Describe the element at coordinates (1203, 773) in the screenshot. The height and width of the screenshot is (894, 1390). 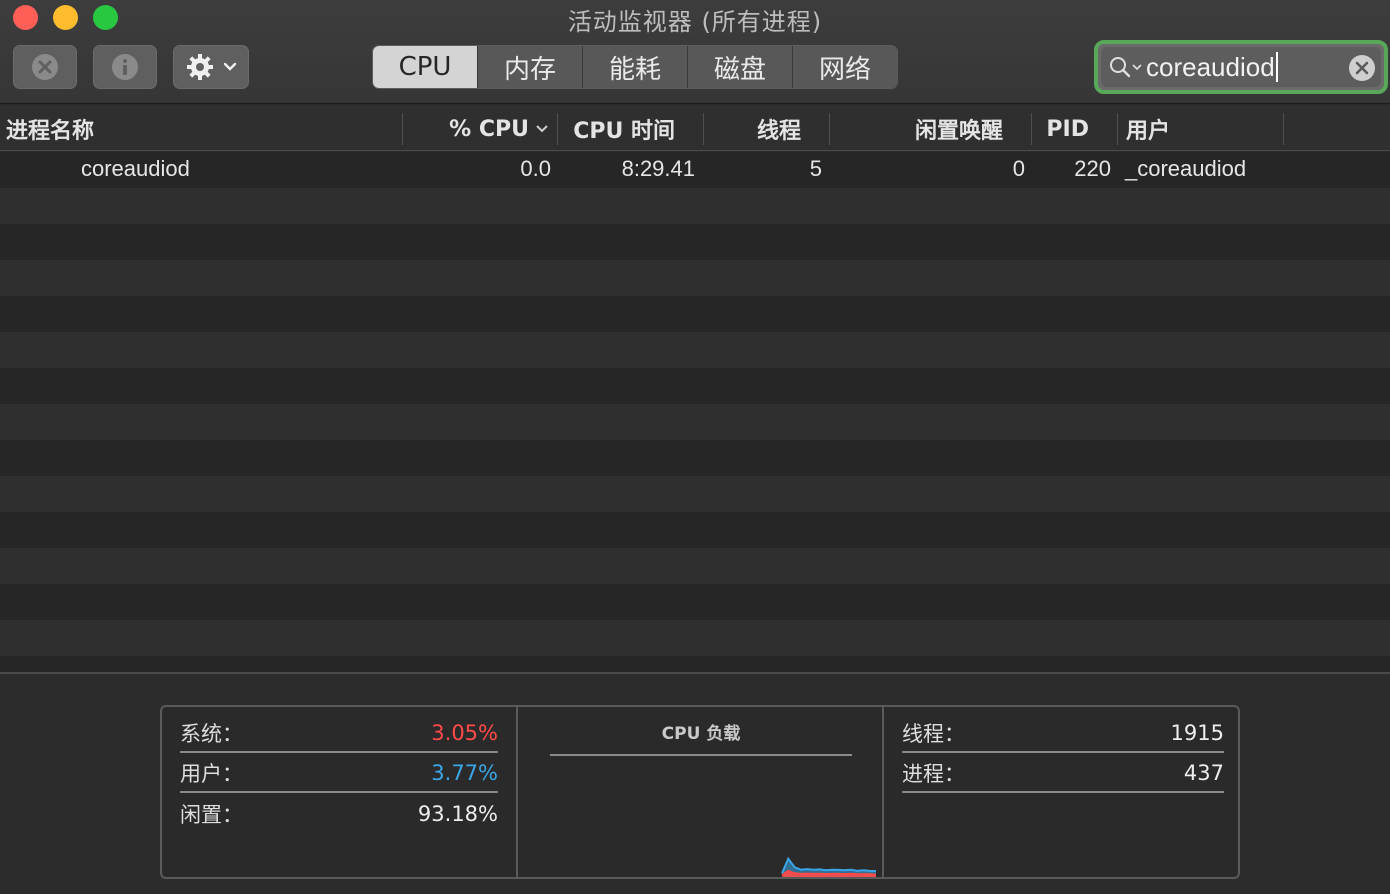
I see `processes-value: 437` at that location.